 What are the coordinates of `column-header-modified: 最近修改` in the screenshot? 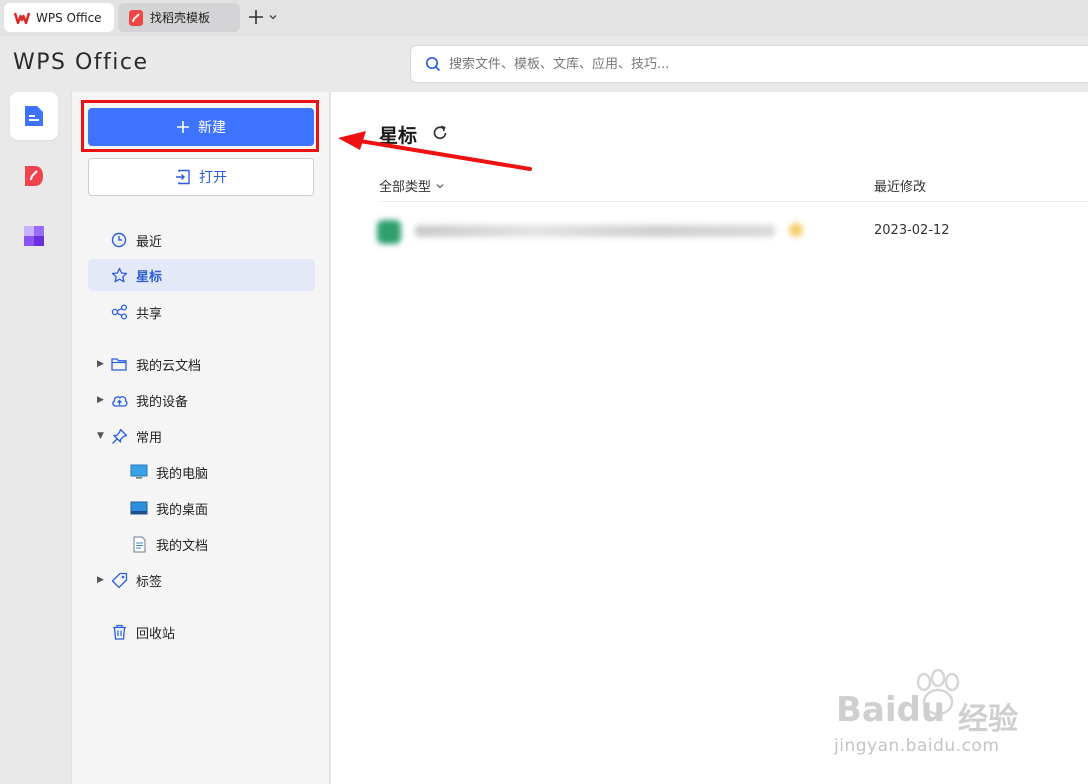 It's located at (900, 185).